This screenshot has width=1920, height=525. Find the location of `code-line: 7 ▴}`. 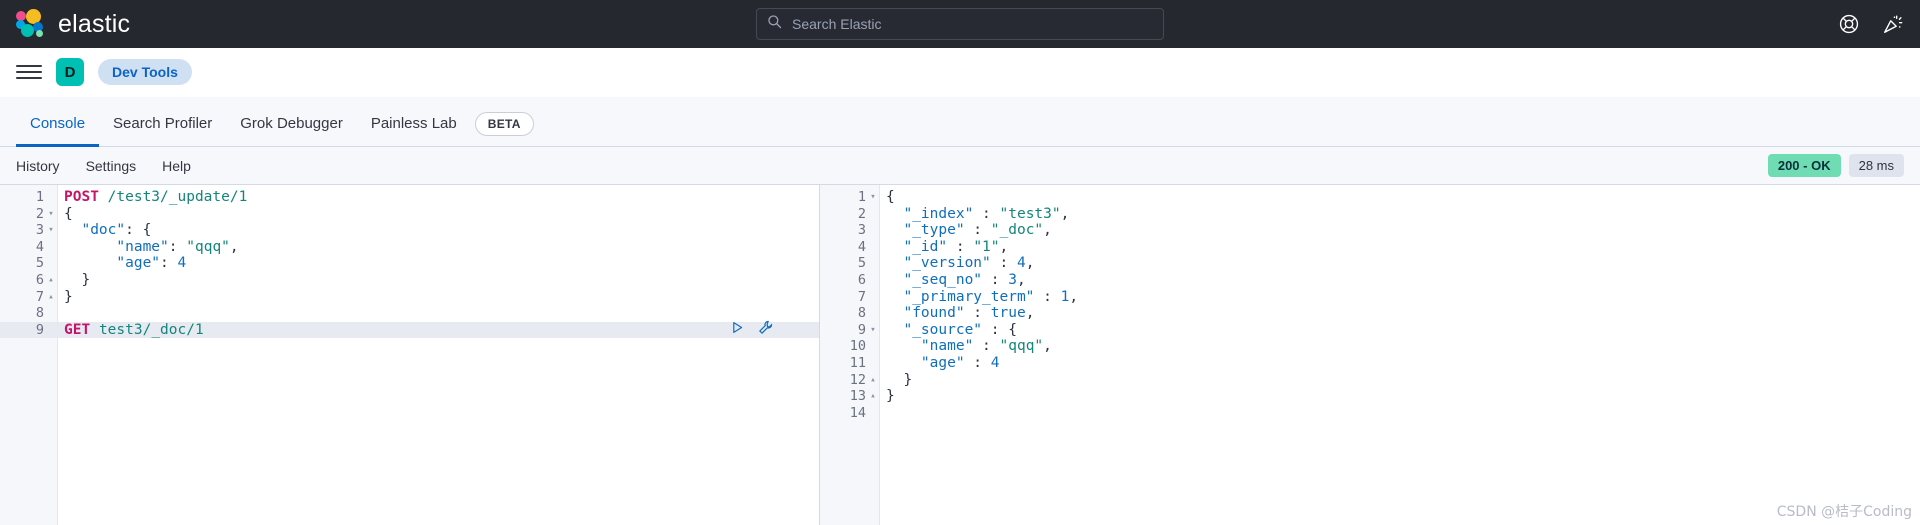

code-line: 7 ▴} is located at coordinates (409, 297).